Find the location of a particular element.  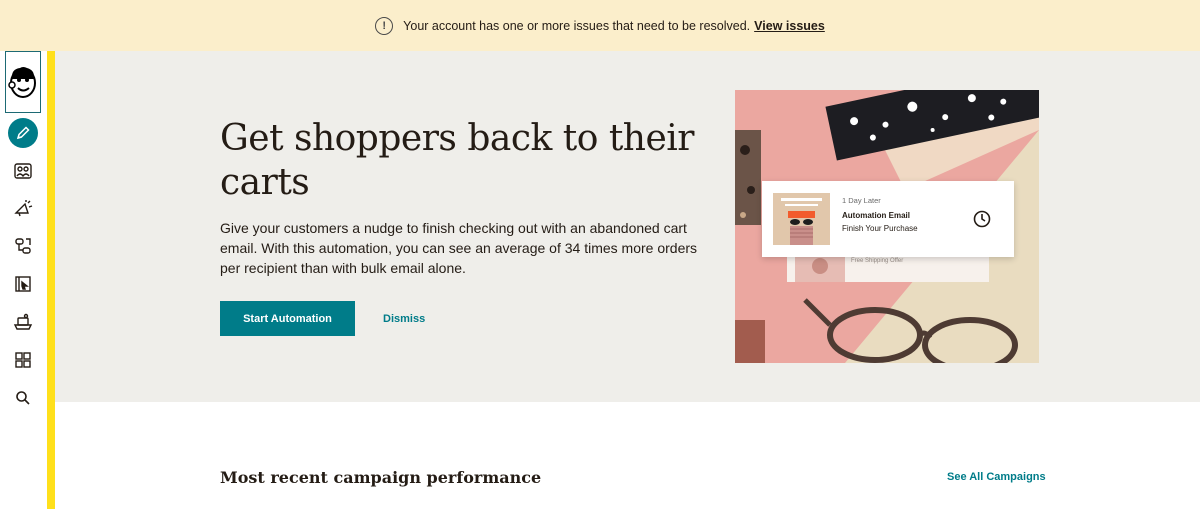

promo-title: Get shoppers back to their carts is located at coordinates (457, 160).